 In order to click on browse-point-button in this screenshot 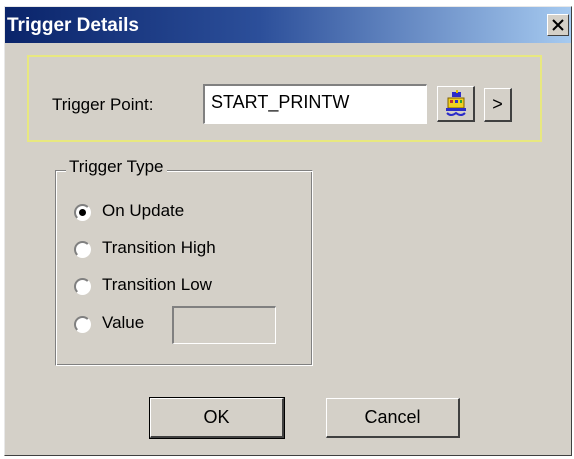, I will do `click(456, 104)`.